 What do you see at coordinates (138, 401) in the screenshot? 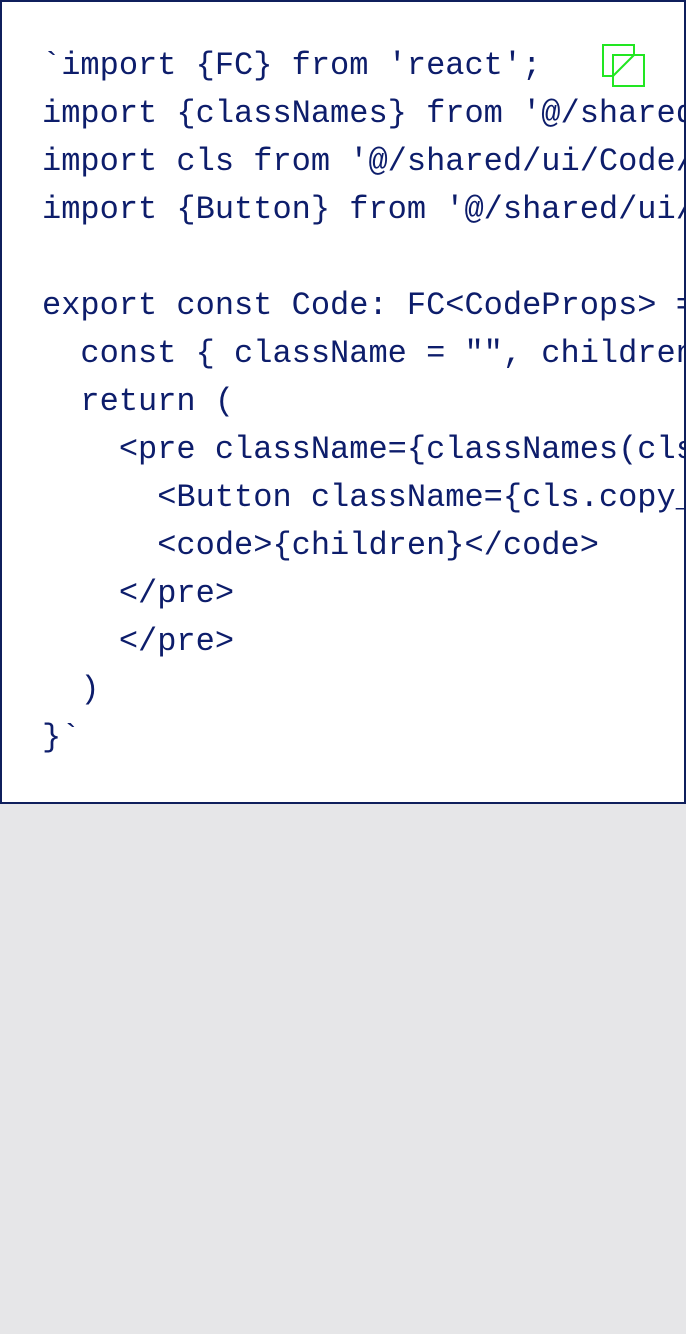
I see `code-line: return (` at bounding box center [138, 401].